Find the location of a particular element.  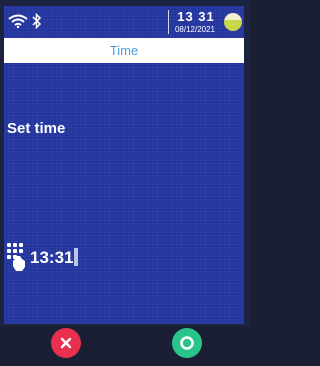

text-cursor is located at coordinates (76, 257).